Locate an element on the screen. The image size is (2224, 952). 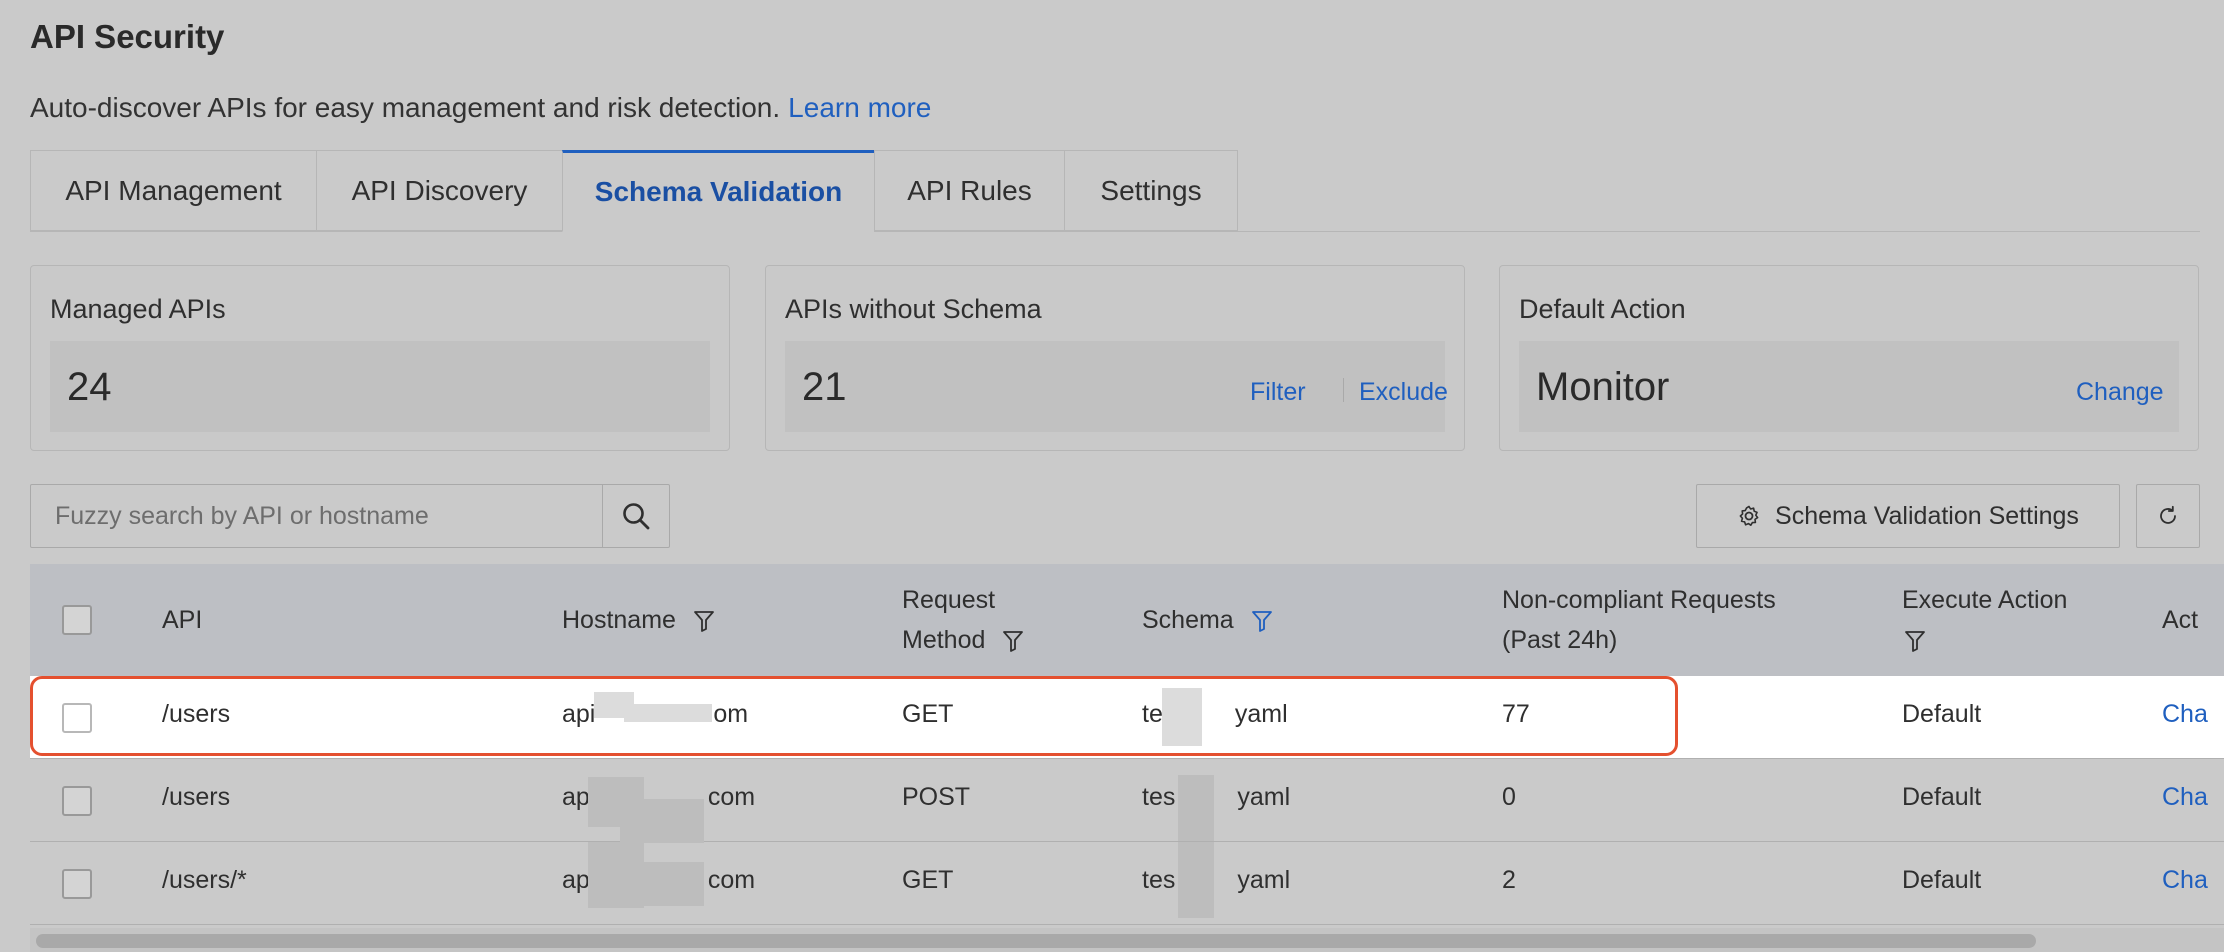
search-icon is located at coordinates (636, 516).